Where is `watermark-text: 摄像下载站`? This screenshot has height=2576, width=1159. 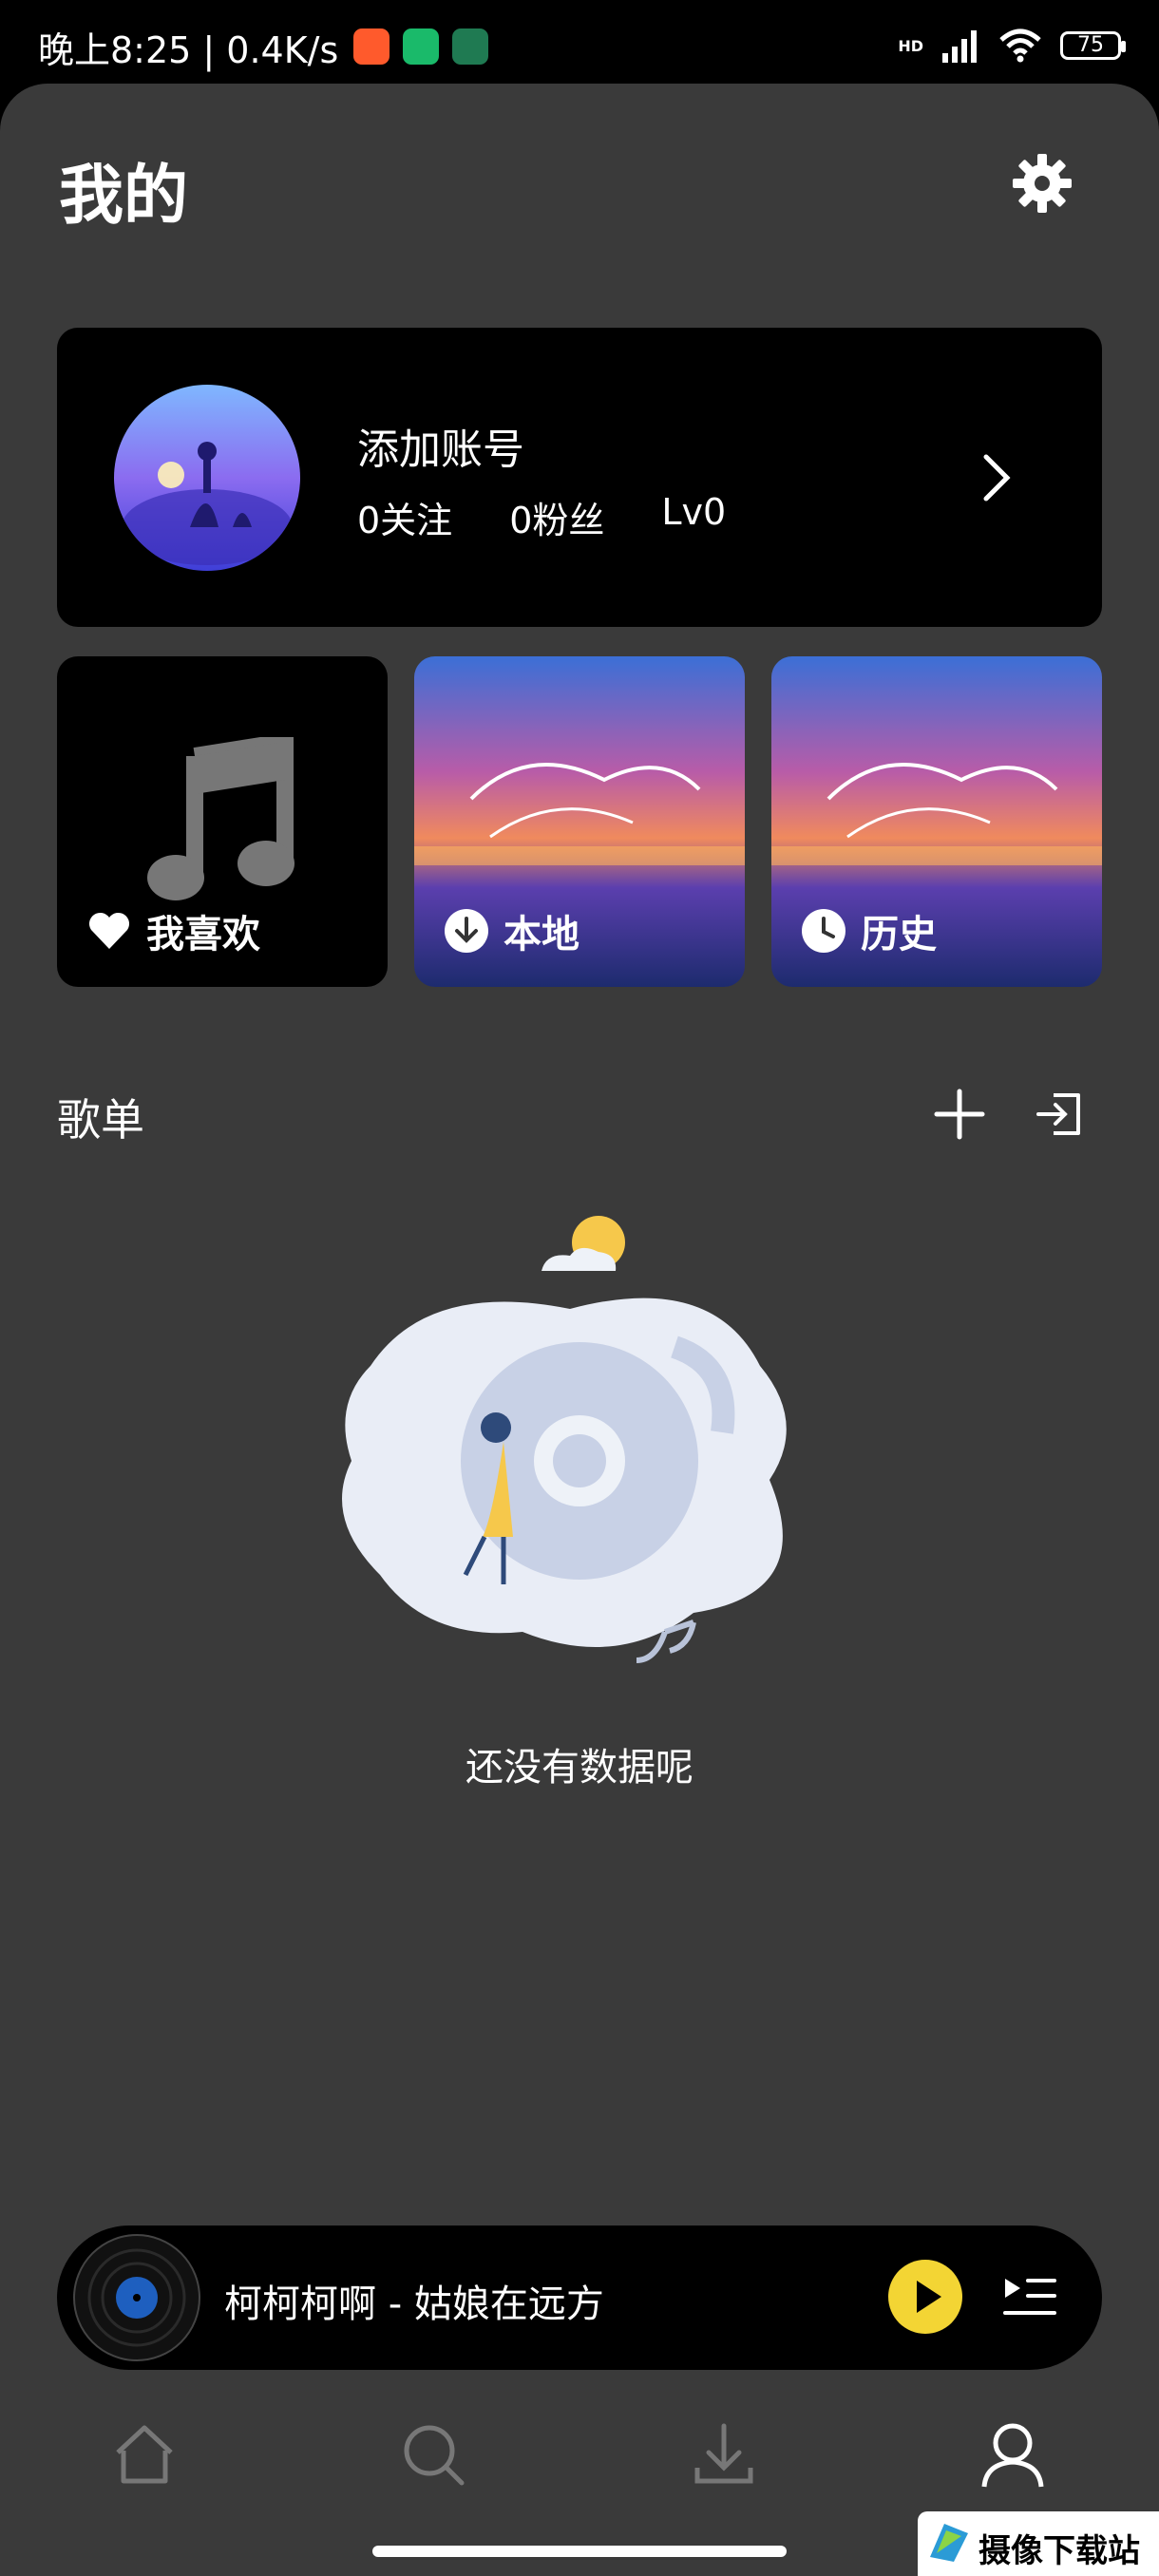
watermark-text: 摄像下载站 is located at coordinates (1059, 2551).